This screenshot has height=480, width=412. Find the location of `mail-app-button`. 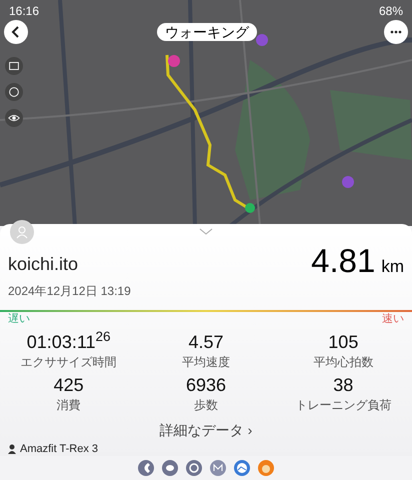

mail-app-button is located at coordinates (218, 468).